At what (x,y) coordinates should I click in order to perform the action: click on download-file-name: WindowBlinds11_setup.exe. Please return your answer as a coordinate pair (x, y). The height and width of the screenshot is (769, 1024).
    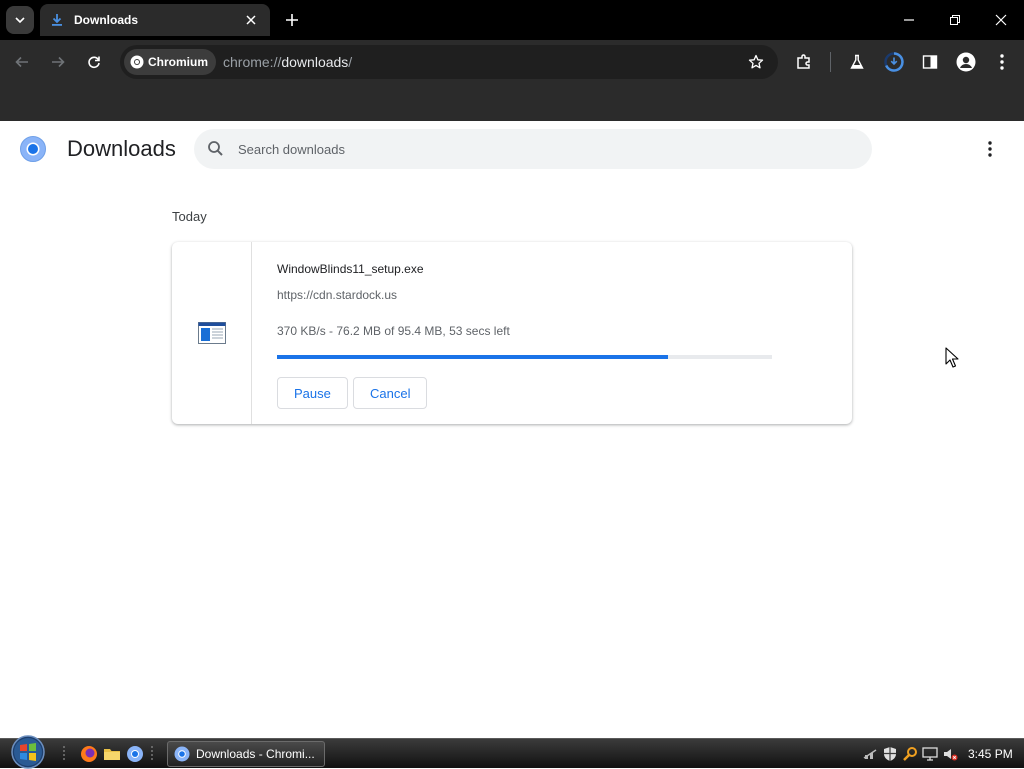
    Looking at the image, I should click on (350, 269).